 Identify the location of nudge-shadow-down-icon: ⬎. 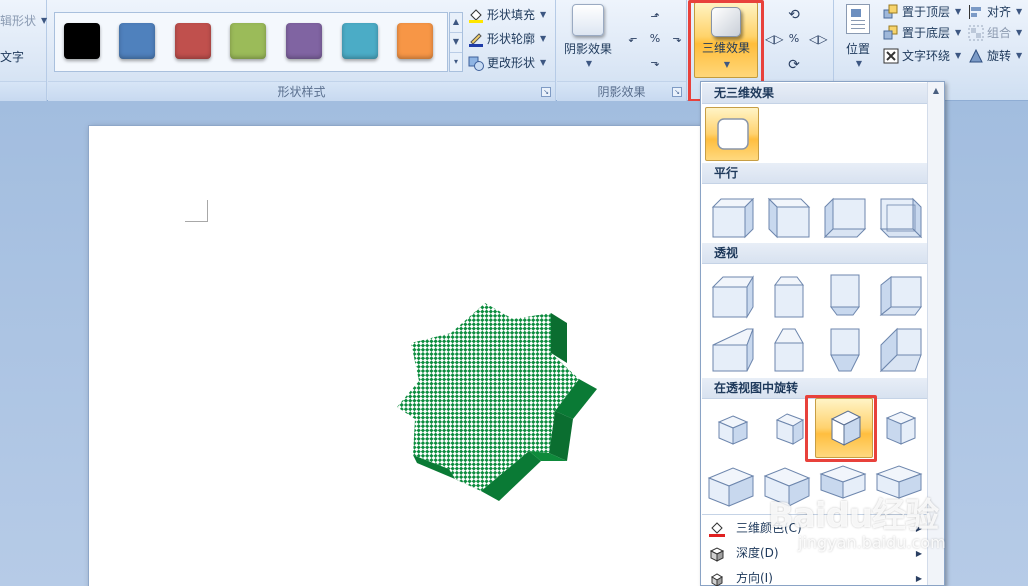
(655, 63).